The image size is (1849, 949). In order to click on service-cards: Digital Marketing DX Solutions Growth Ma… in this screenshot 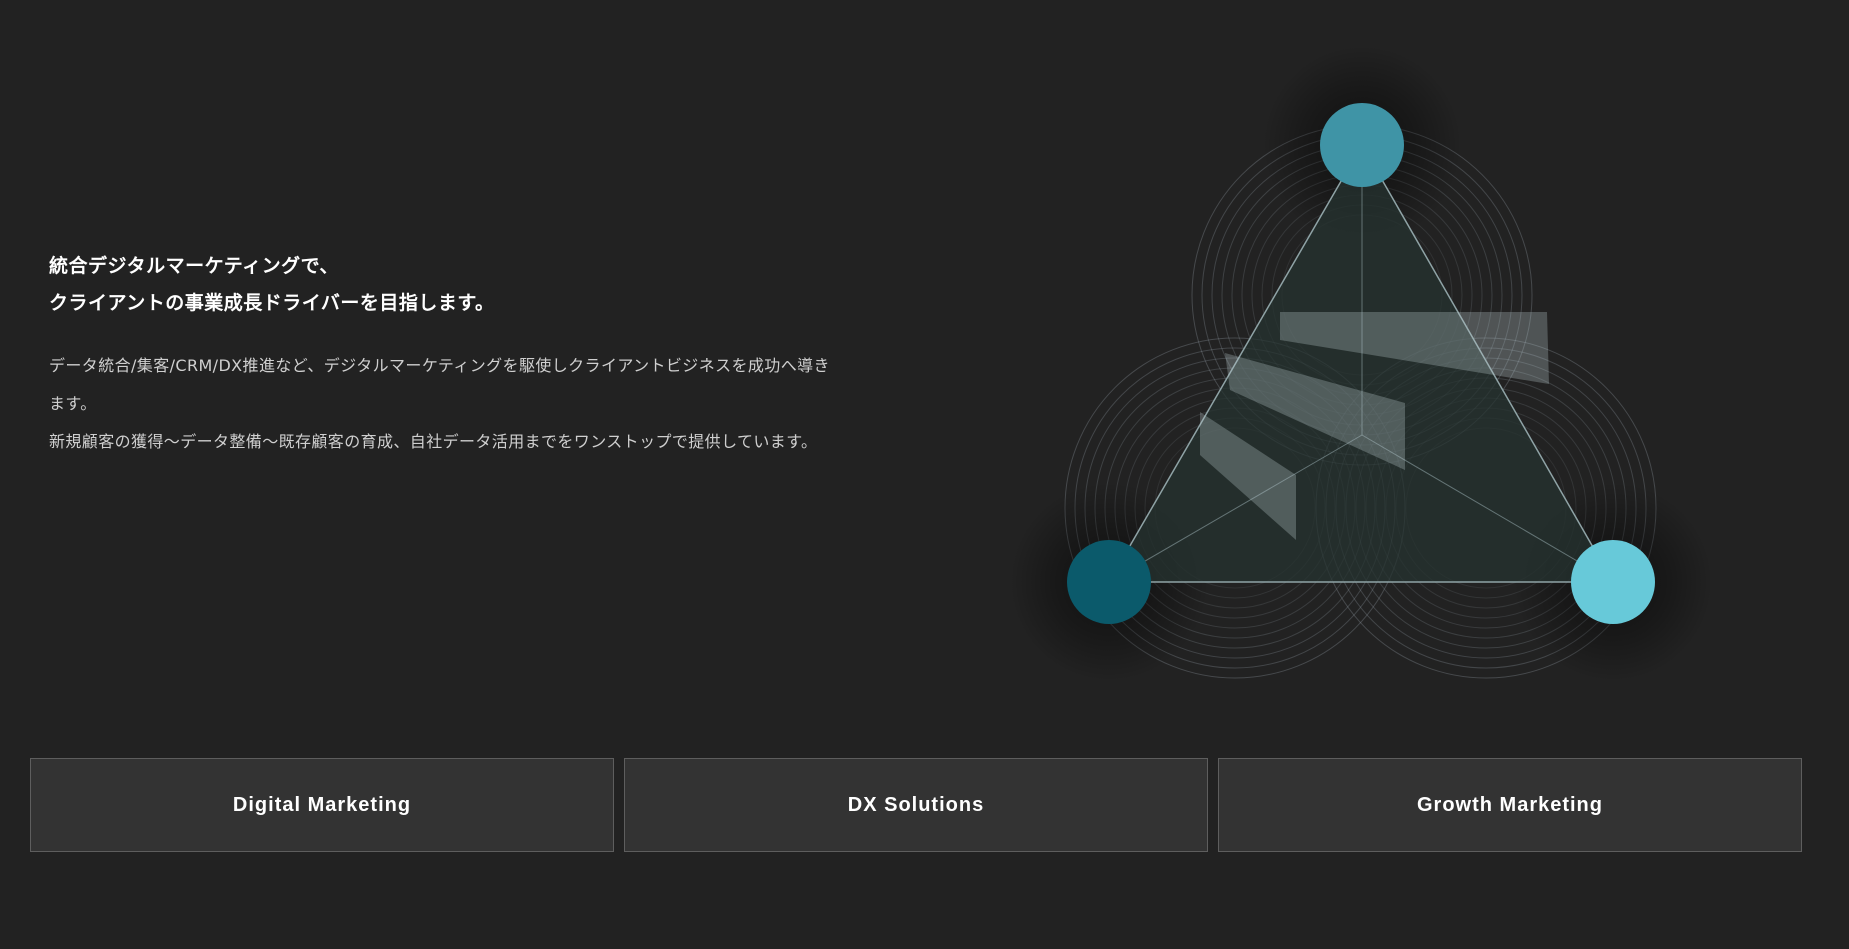, I will do `click(916, 805)`.